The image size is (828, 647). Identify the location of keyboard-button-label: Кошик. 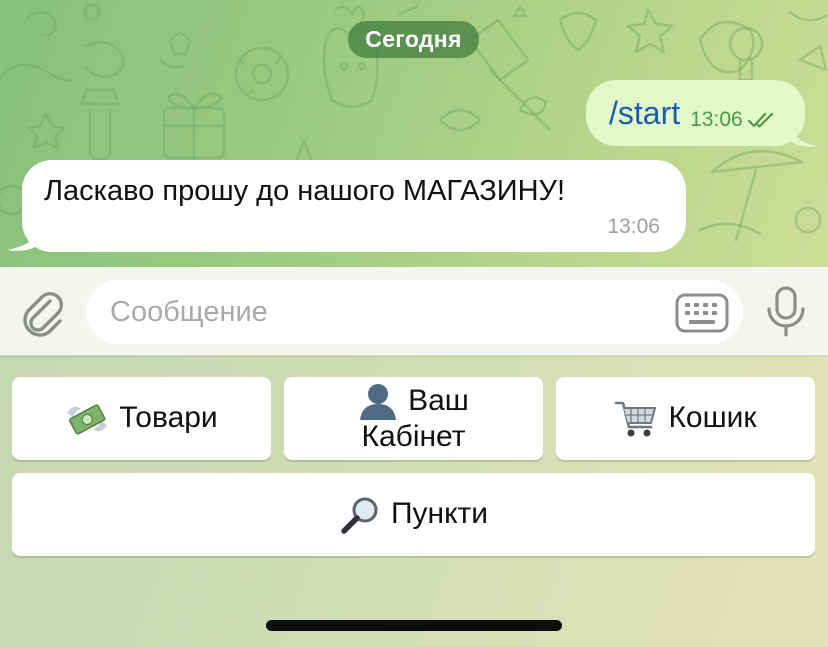
(712, 418).